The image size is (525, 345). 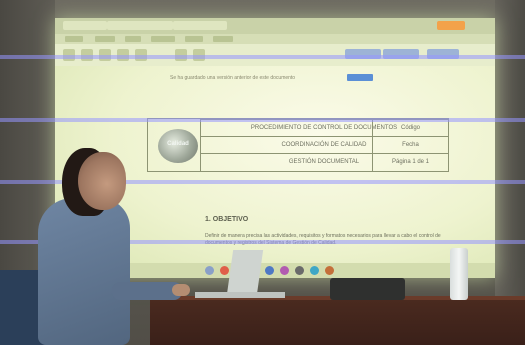 I want to click on table-row: GESTIÓN DOCUMENTAL Página 1 de 1, so click(x=324, y=162).